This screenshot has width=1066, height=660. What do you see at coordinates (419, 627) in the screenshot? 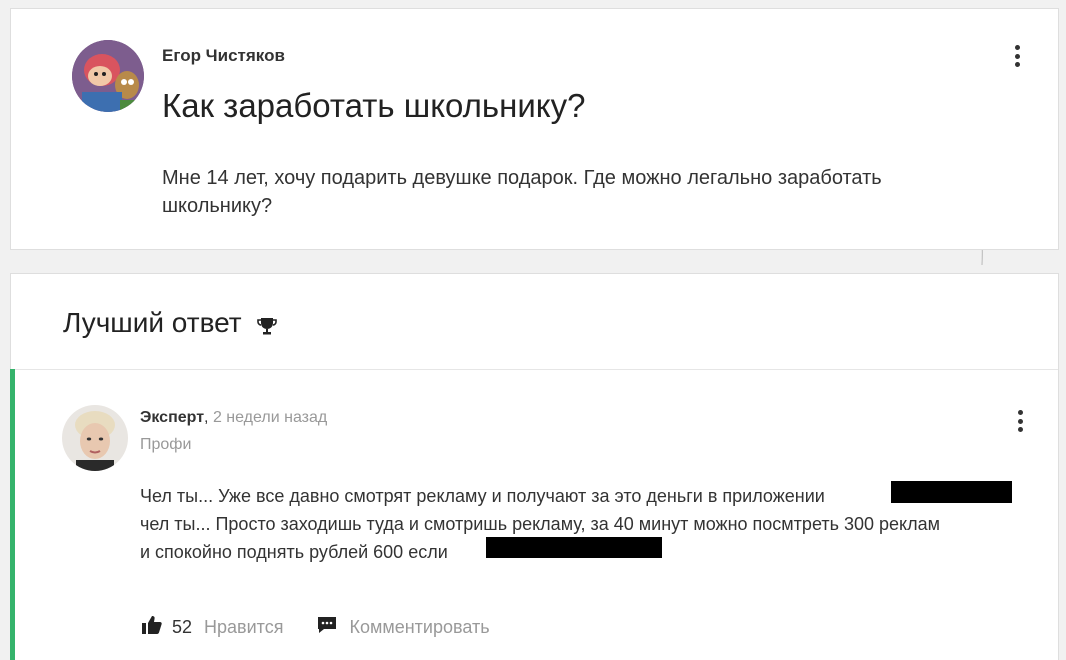
I see `comment-label: Комментировать` at bounding box center [419, 627].